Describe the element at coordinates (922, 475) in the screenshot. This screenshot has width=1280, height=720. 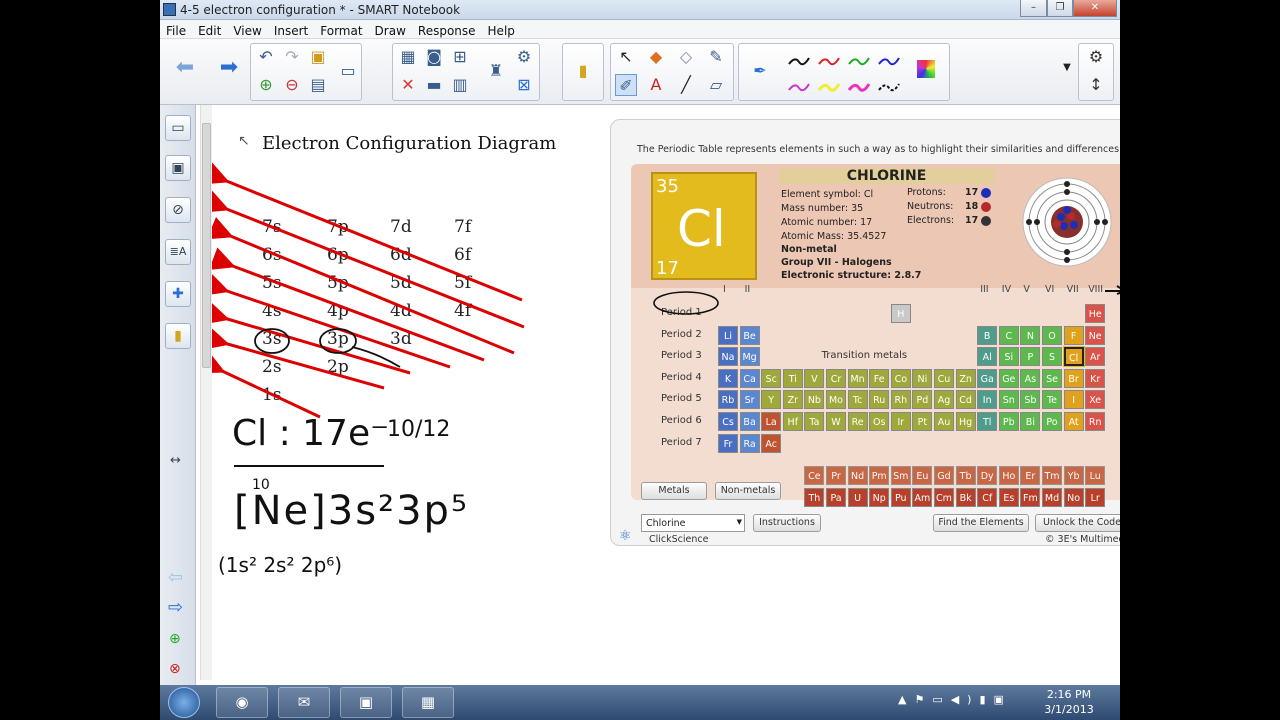
I see `element-cell-eu: Eu` at that location.